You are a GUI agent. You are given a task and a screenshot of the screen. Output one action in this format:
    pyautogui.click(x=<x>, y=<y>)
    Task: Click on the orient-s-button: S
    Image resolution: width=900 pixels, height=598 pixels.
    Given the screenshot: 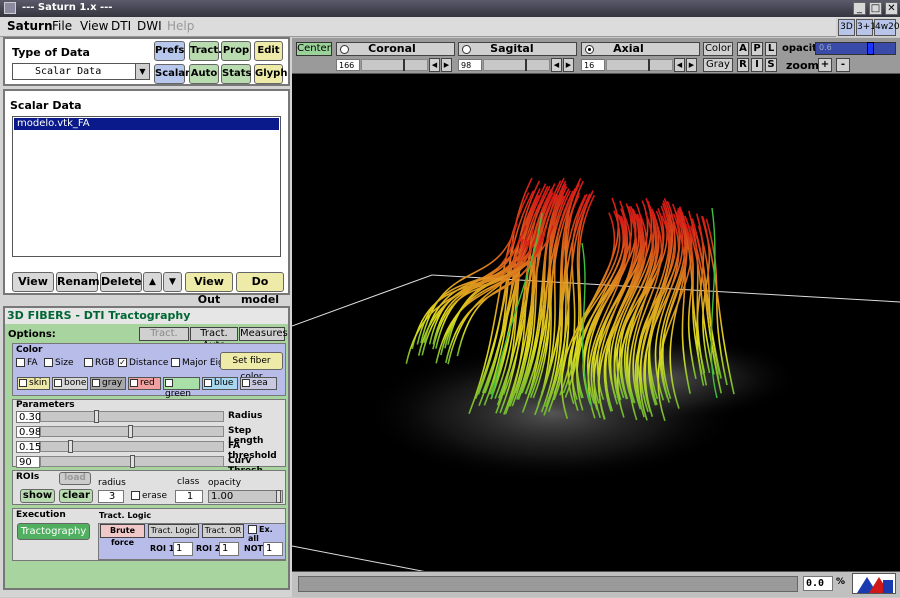 What is the action you would take?
    pyautogui.click(x=771, y=65)
    